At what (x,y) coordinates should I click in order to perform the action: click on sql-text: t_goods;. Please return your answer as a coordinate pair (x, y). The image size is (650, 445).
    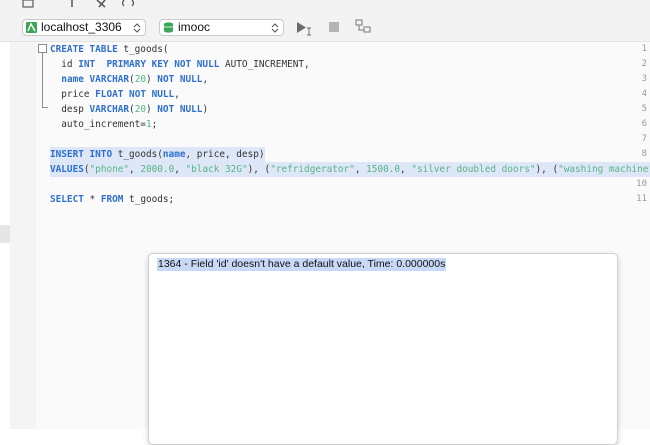
    Looking at the image, I should click on (149, 199).